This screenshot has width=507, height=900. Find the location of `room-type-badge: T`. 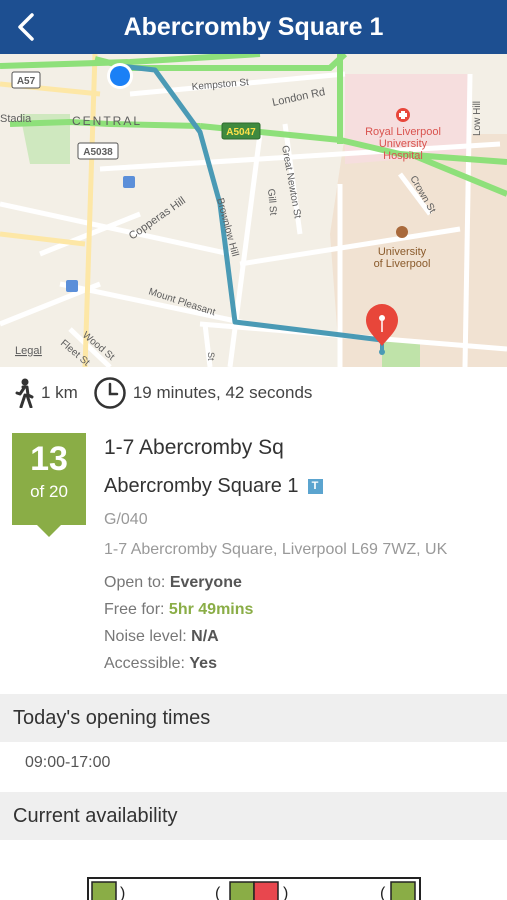

room-type-badge: T is located at coordinates (315, 486).